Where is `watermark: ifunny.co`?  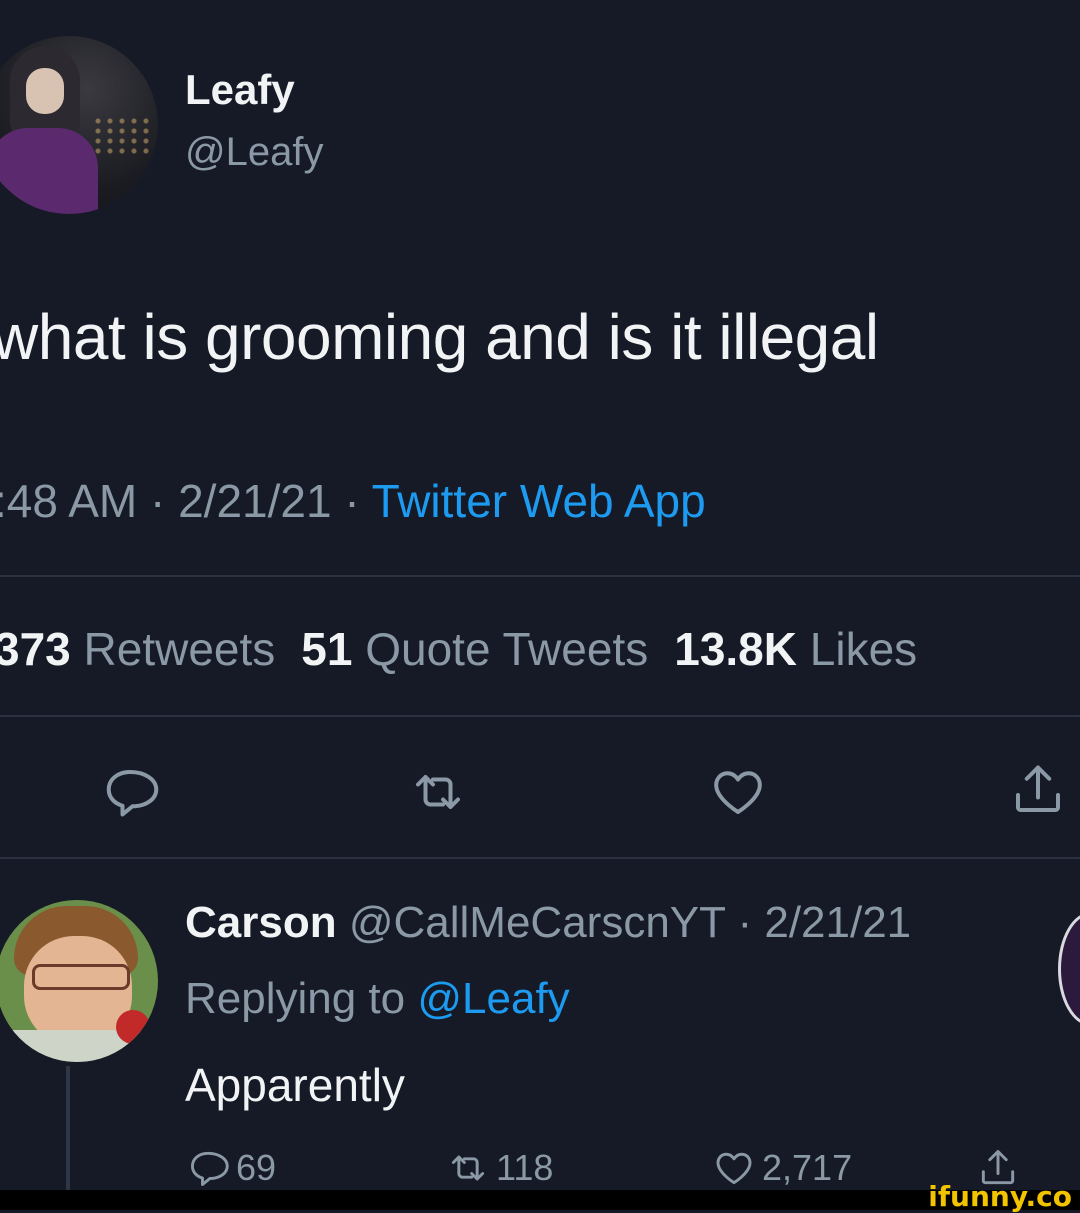
watermark: ifunny.co is located at coordinates (1000, 1196).